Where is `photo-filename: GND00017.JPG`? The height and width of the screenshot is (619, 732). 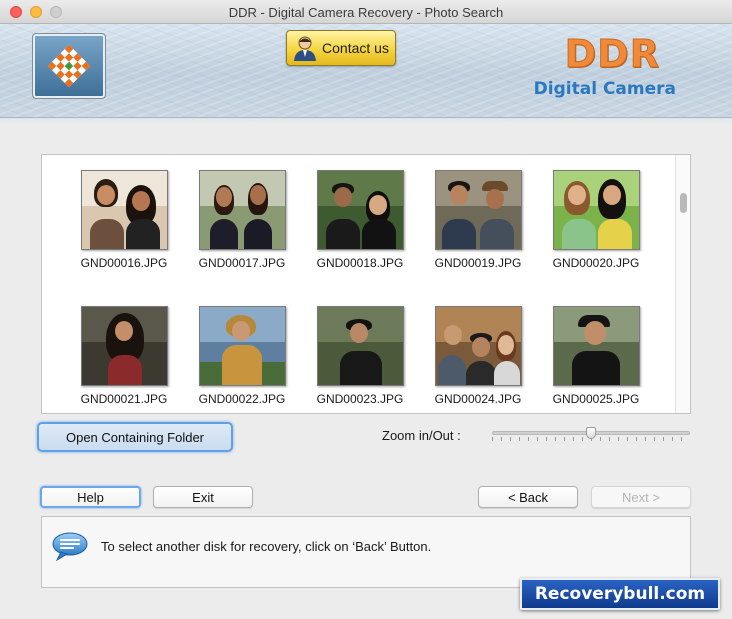
photo-filename: GND00017.JPG is located at coordinates (242, 263).